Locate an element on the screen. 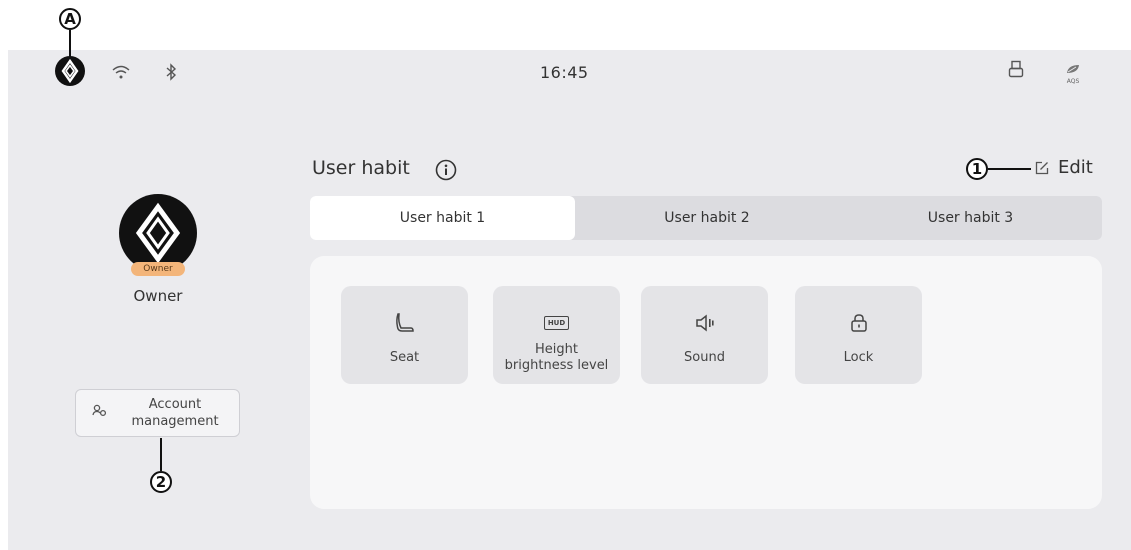 This screenshot has height=550, width=1131. hud-icon: HUD is located at coordinates (556, 323).